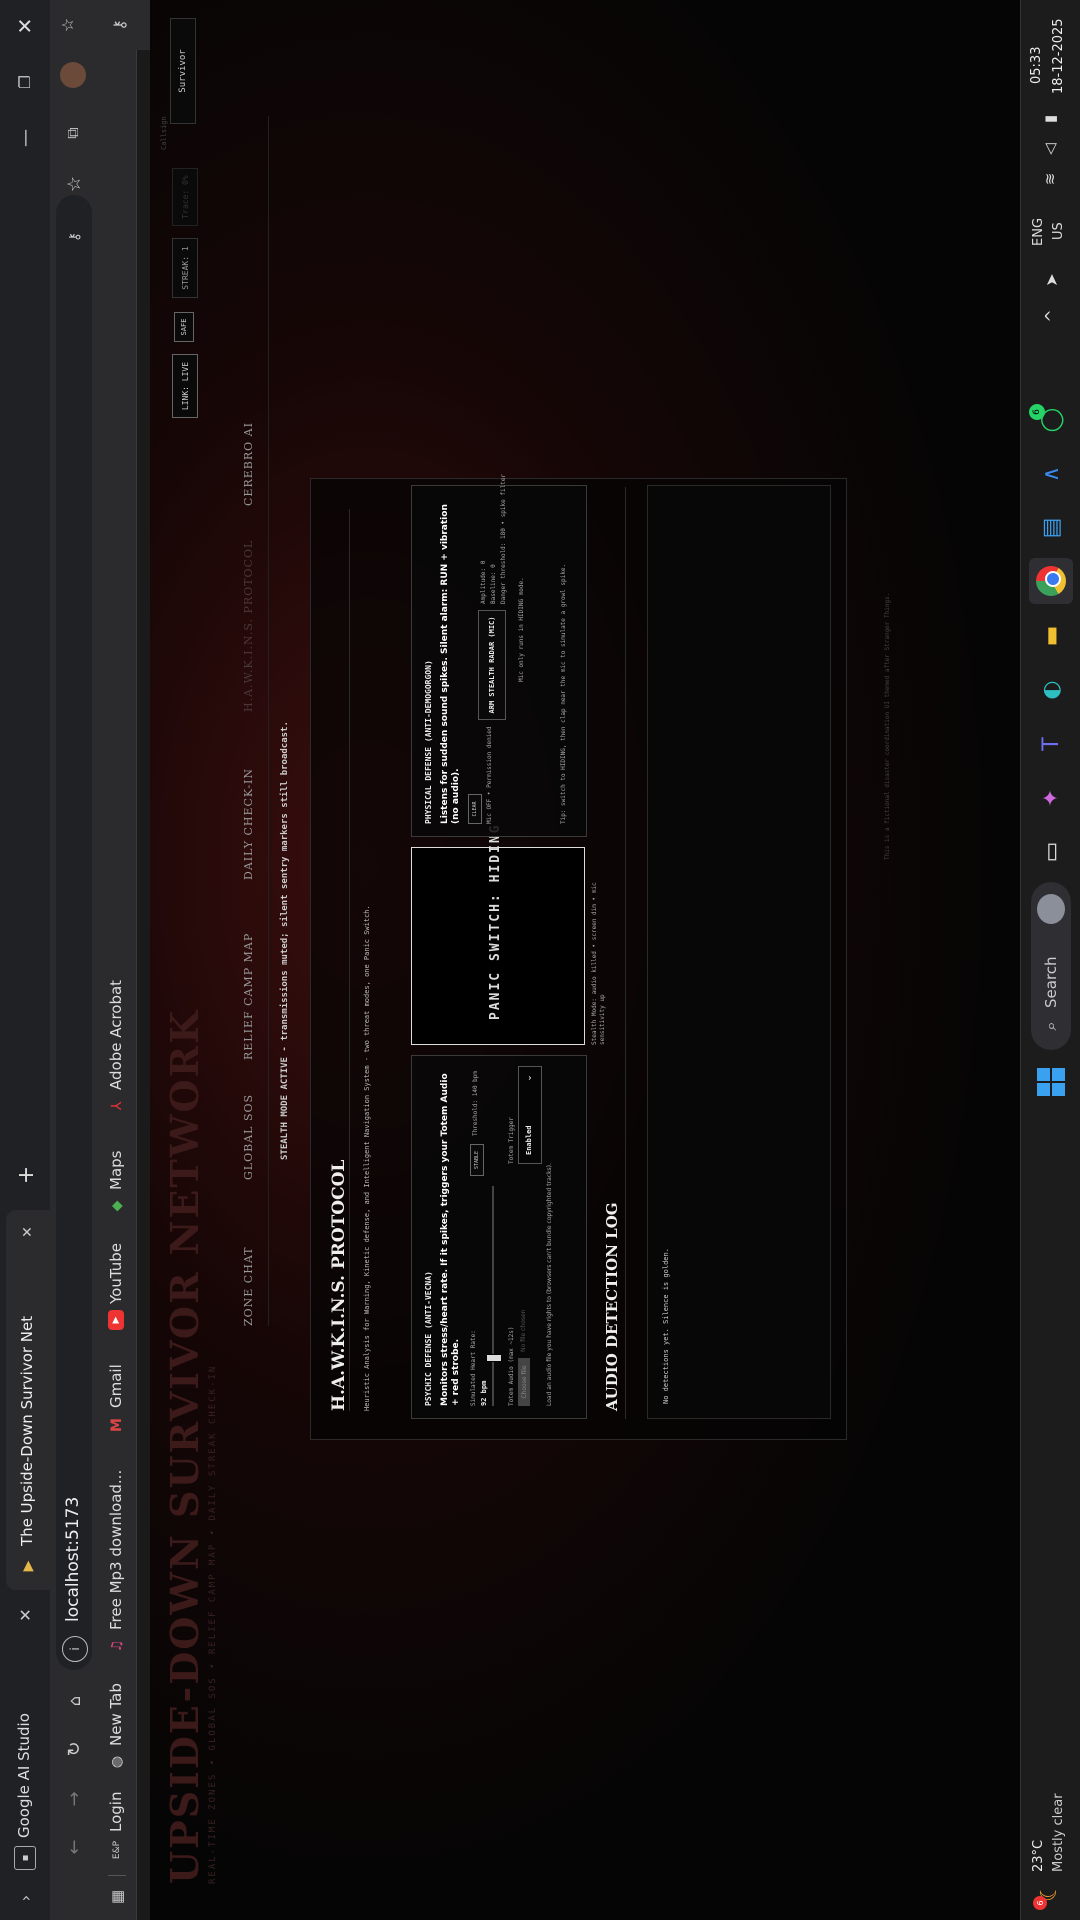 The width and height of the screenshot is (1080, 1920). What do you see at coordinates (28, 1400) in the screenshot?
I see `active-tab: ▶ The Upside-Down Survivor Net ✕` at bounding box center [28, 1400].